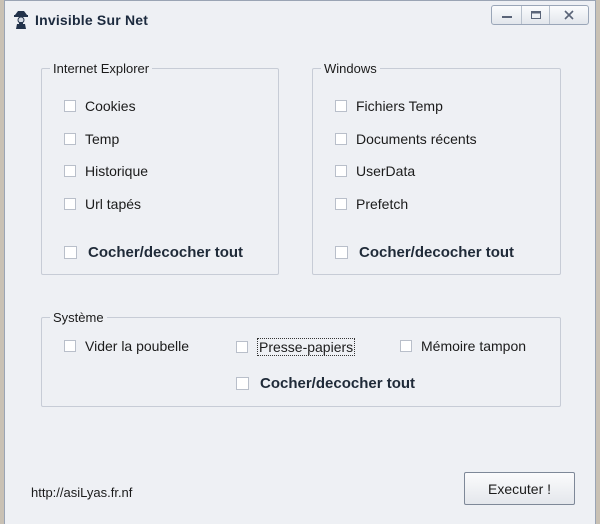 The height and width of the screenshot is (524, 600). Describe the element at coordinates (300, 20) in the screenshot. I see `title-bar: Invisible Sur Net` at that location.